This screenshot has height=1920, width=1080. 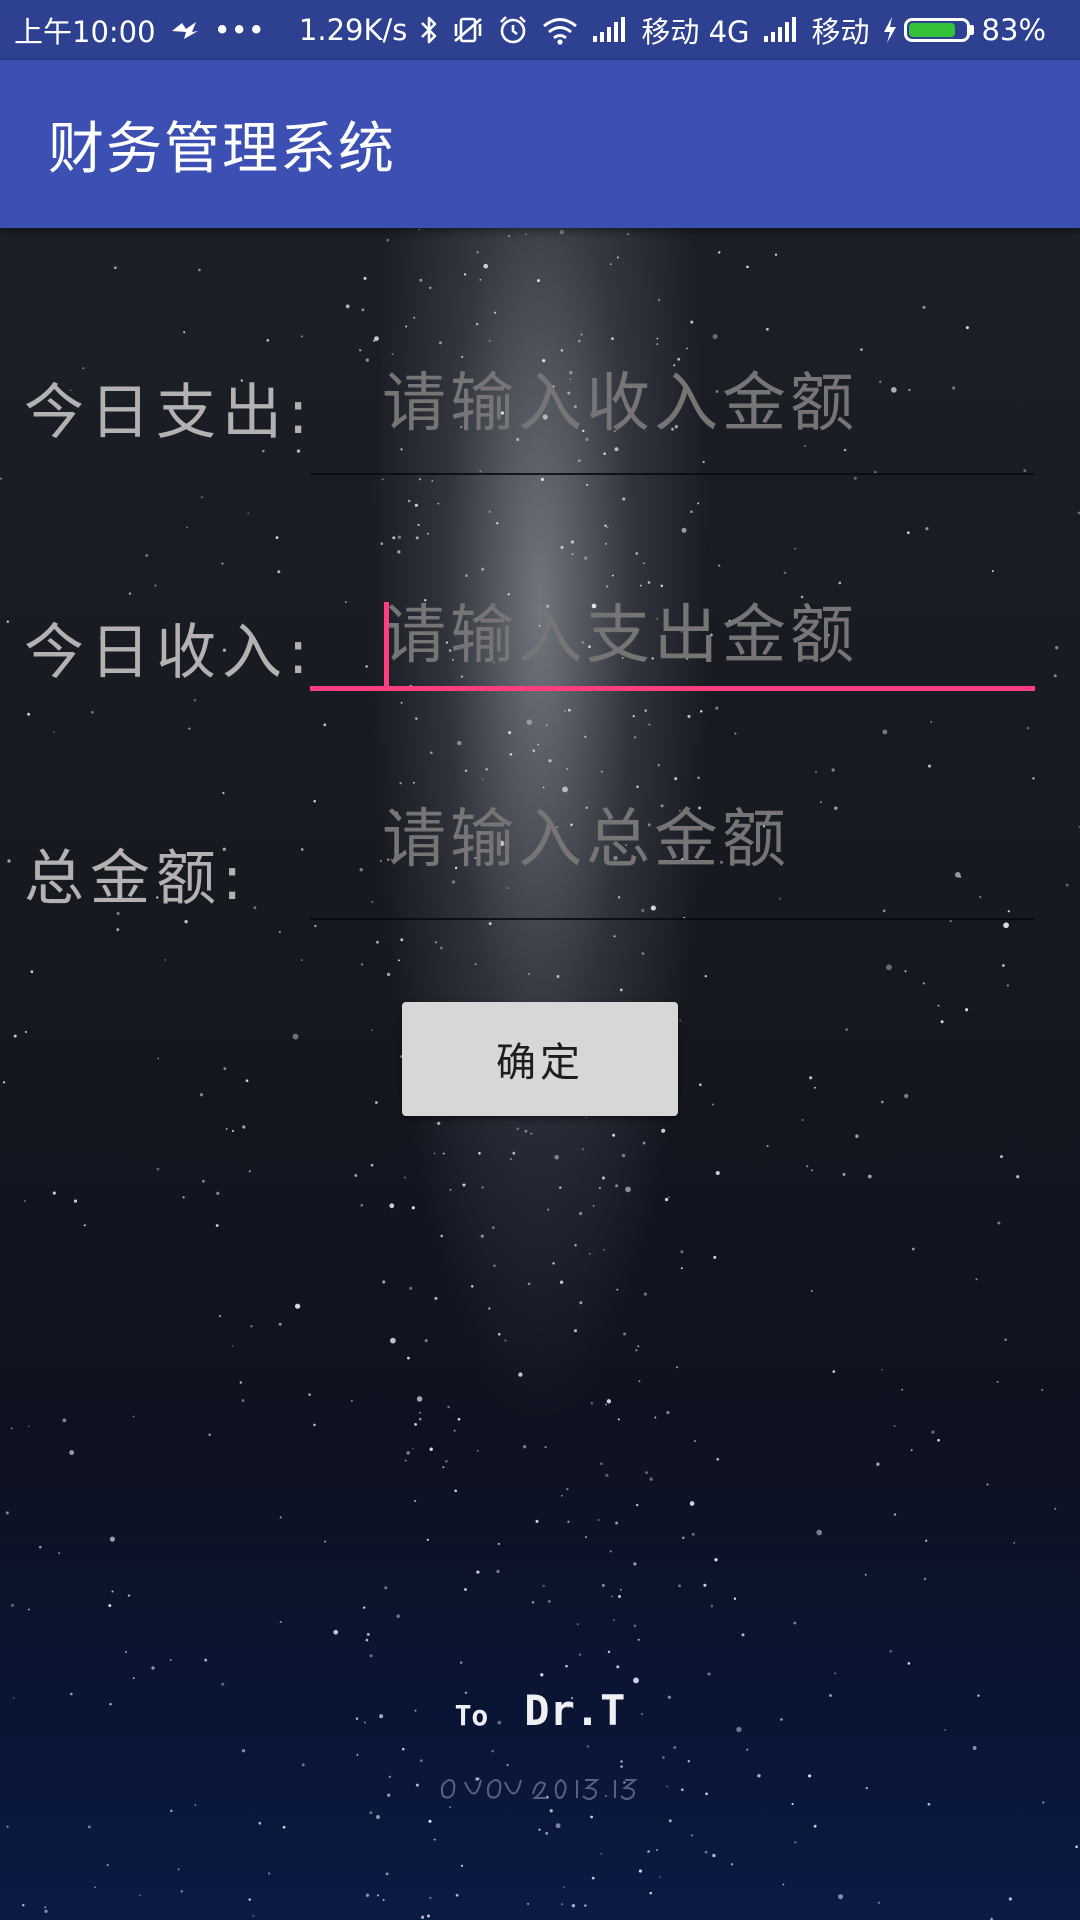 I want to click on text-cursor, so click(x=386, y=645).